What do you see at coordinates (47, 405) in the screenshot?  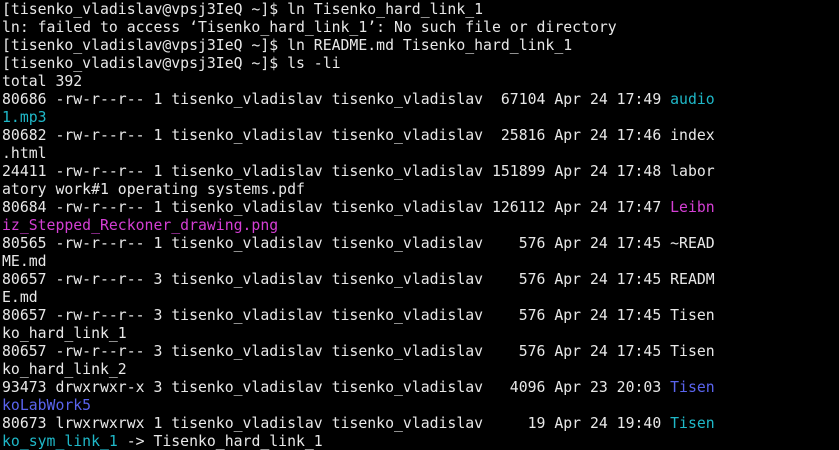 I see `terminal-text-segment: koLabWork5` at bounding box center [47, 405].